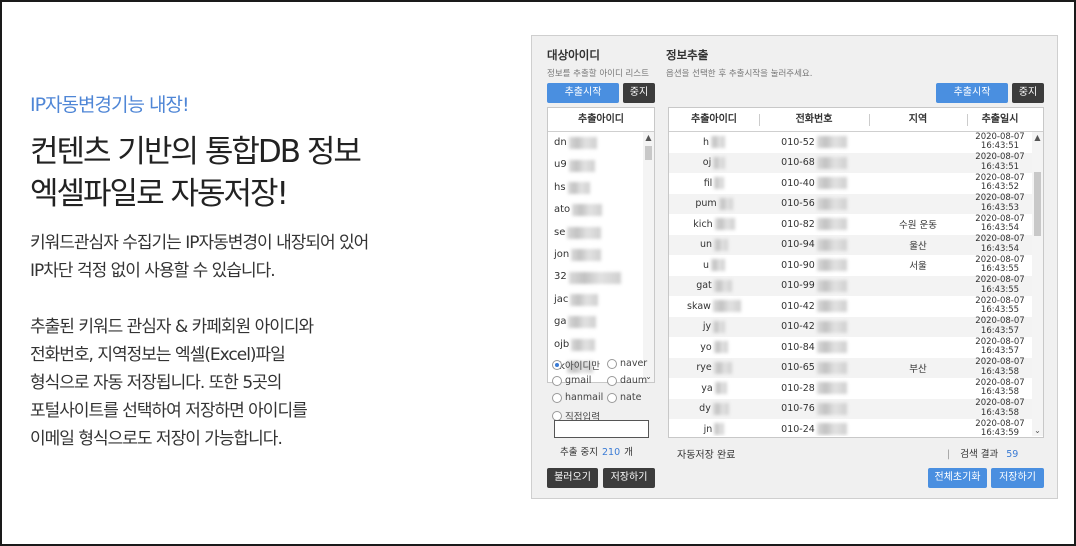 This screenshot has width=1076, height=546. I want to click on target-list-body: dnu9hsatosejon32jacgaojbsk ▲ ⌄, so click(601, 257).